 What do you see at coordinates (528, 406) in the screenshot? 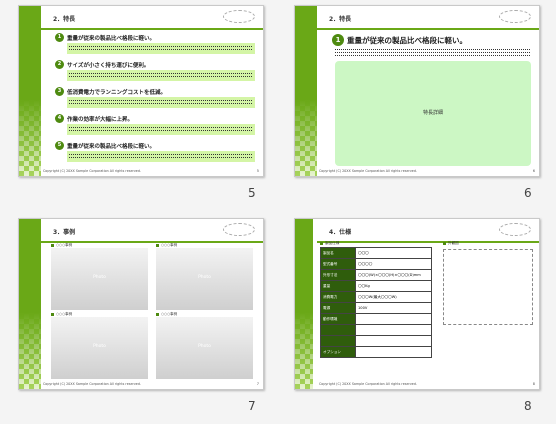
I see `slide-number-label: 8` at bounding box center [528, 406].